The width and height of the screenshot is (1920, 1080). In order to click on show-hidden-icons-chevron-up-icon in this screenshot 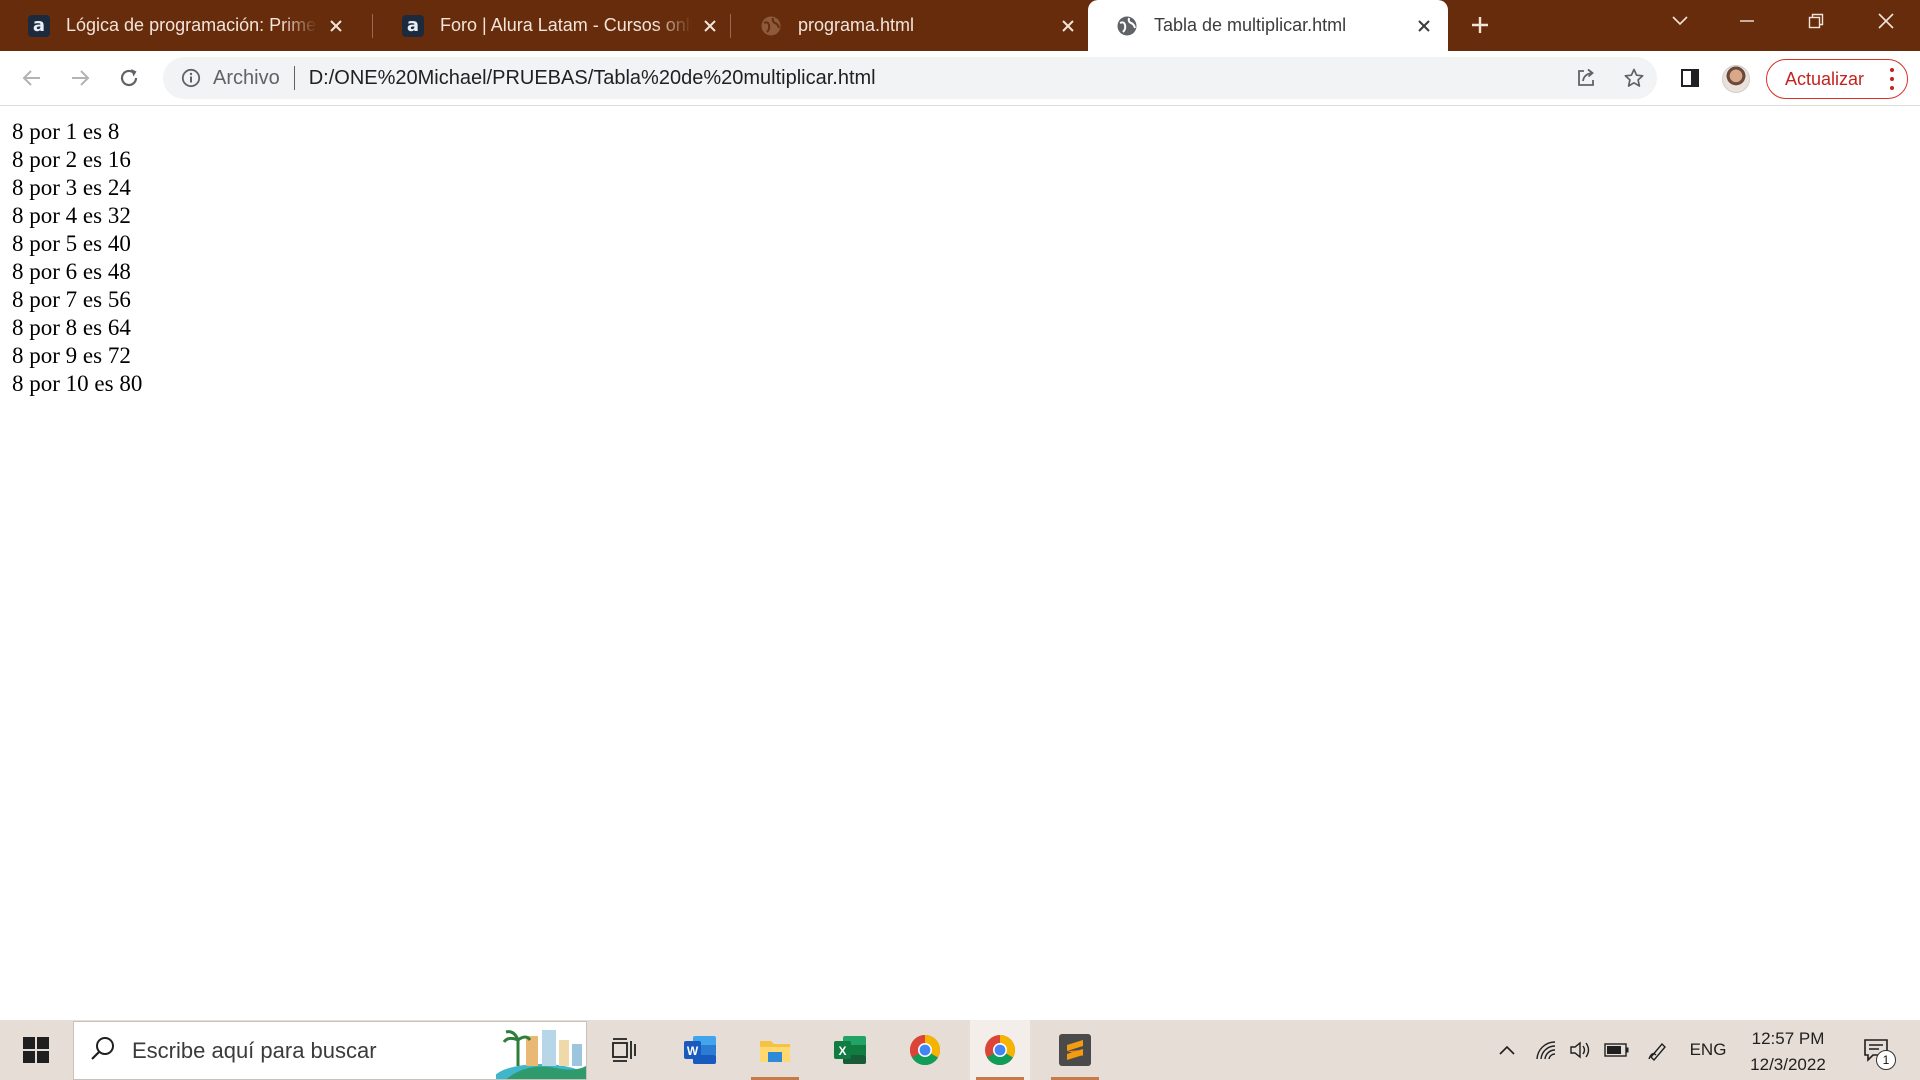, I will do `click(1507, 1050)`.